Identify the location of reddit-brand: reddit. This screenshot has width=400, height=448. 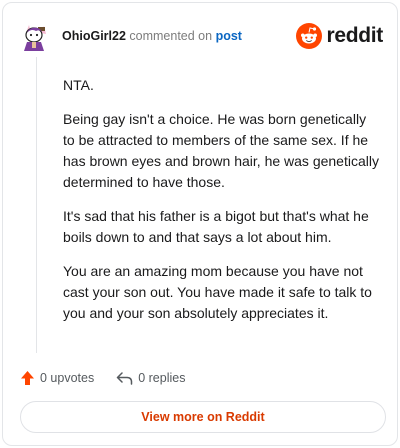
(339, 36).